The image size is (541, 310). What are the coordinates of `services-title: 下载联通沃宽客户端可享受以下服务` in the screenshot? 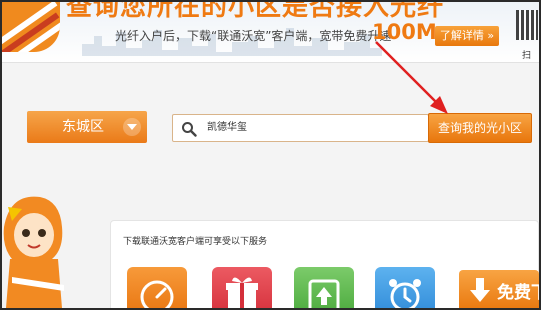 It's located at (195, 242).